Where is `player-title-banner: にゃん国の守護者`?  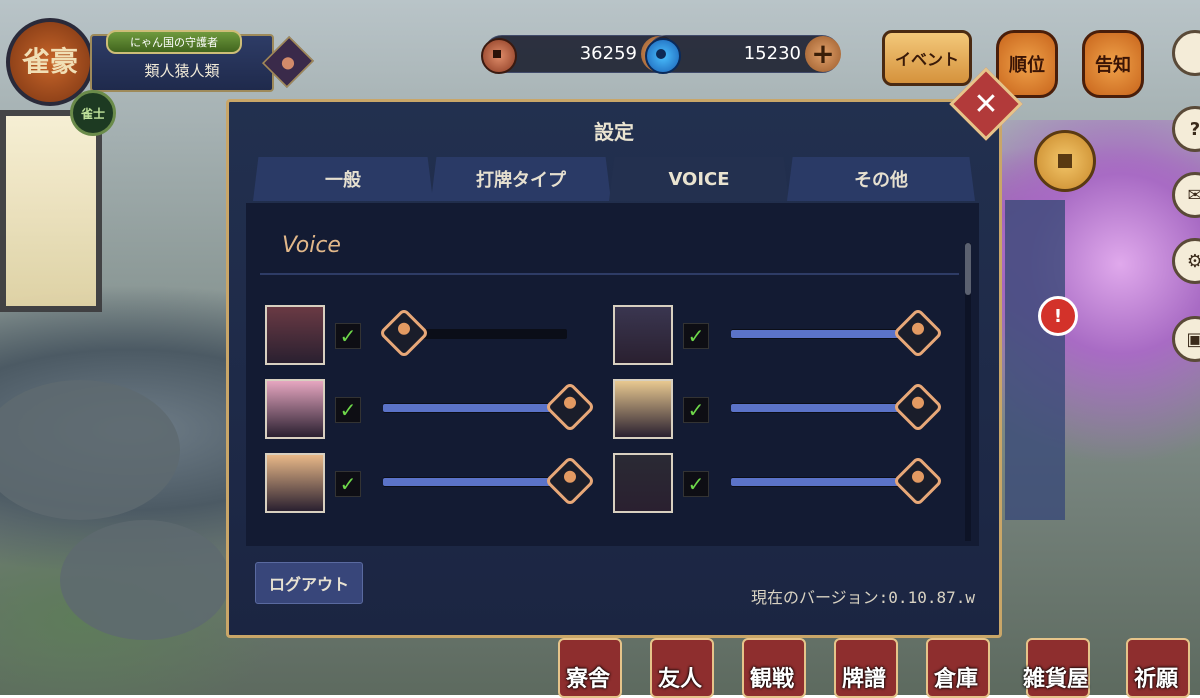
player-title-banner: にゃん国の守護者 is located at coordinates (174, 42).